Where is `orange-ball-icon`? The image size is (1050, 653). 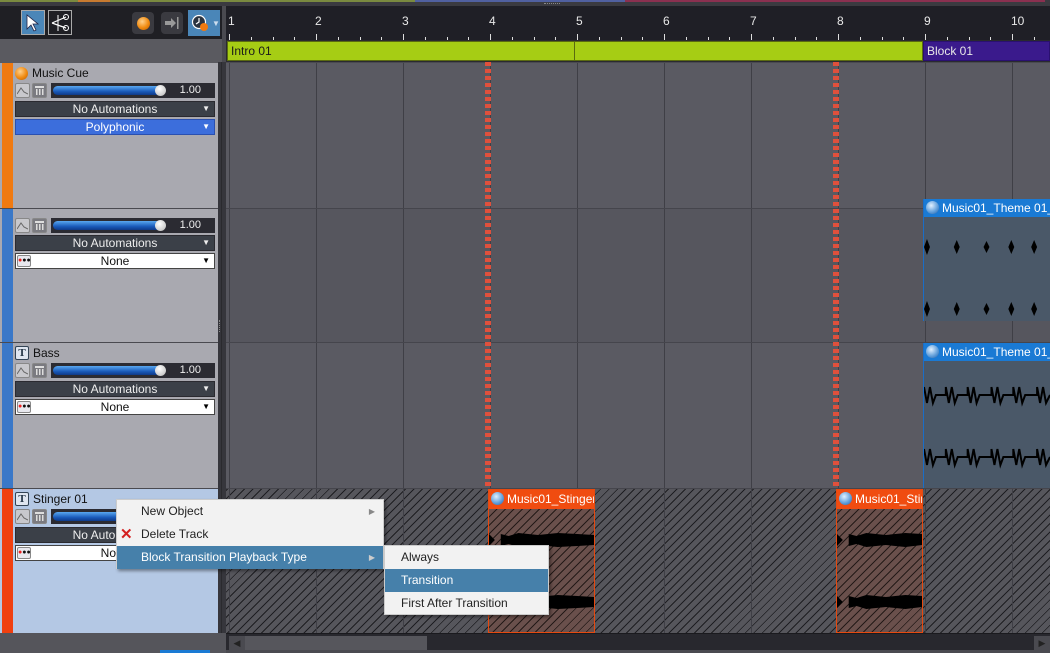 orange-ball-icon is located at coordinates (21, 73).